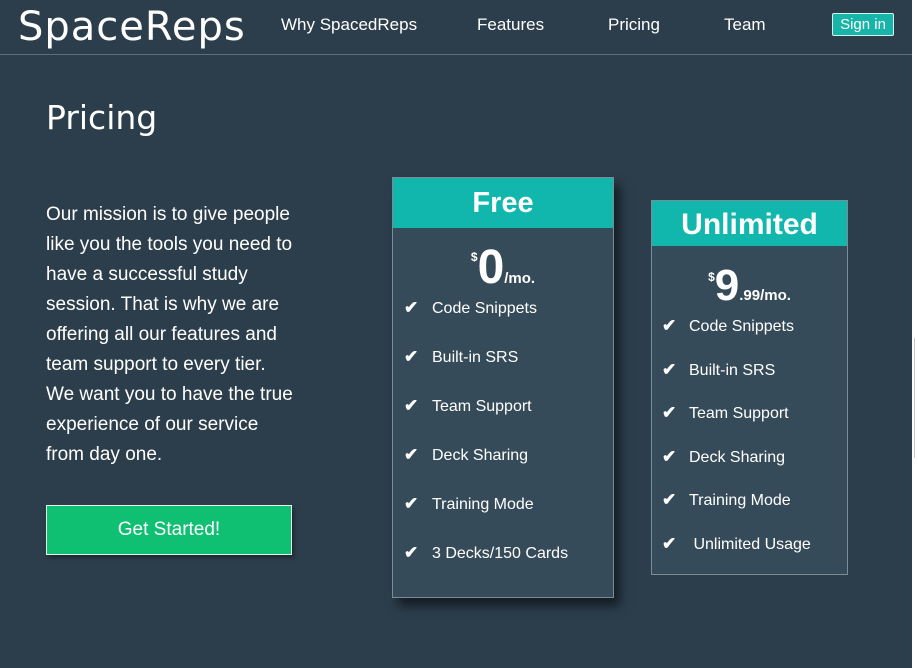 The height and width of the screenshot is (668, 918). I want to click on plan-name: Unlimited, so click(749, 223).